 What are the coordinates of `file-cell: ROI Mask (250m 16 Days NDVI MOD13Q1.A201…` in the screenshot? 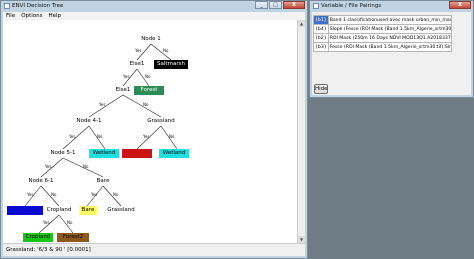 It's located at (389, 38).